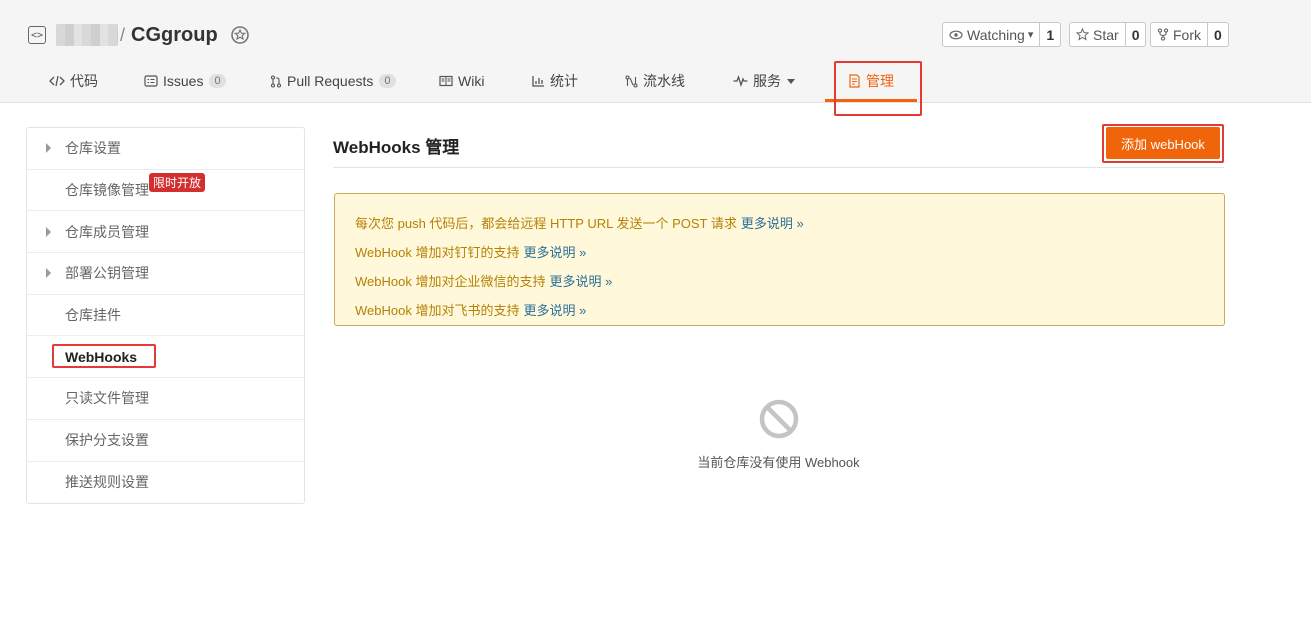 This screenshot has width=1311, height=633. What do you see at coordinates (778, 419) in the screenshot?
I see `prohibited-icon` at bounding box center [778, 419].